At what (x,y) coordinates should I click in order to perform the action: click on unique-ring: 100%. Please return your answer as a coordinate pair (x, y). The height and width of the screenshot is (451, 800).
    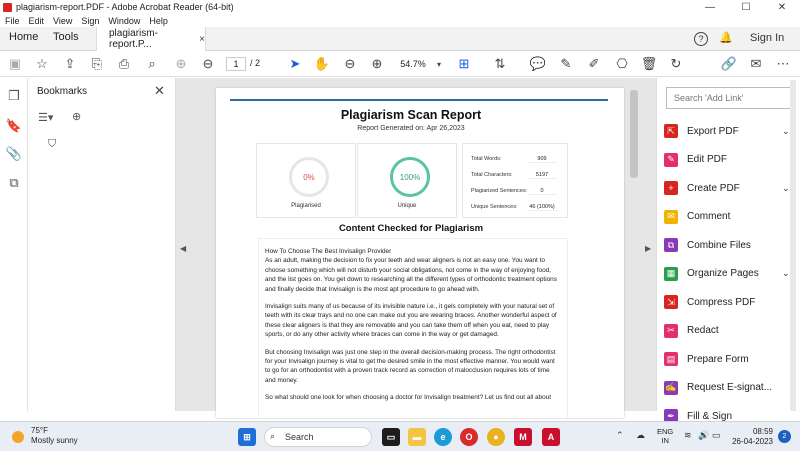
    Looking at the image, I should click on (410, 177).